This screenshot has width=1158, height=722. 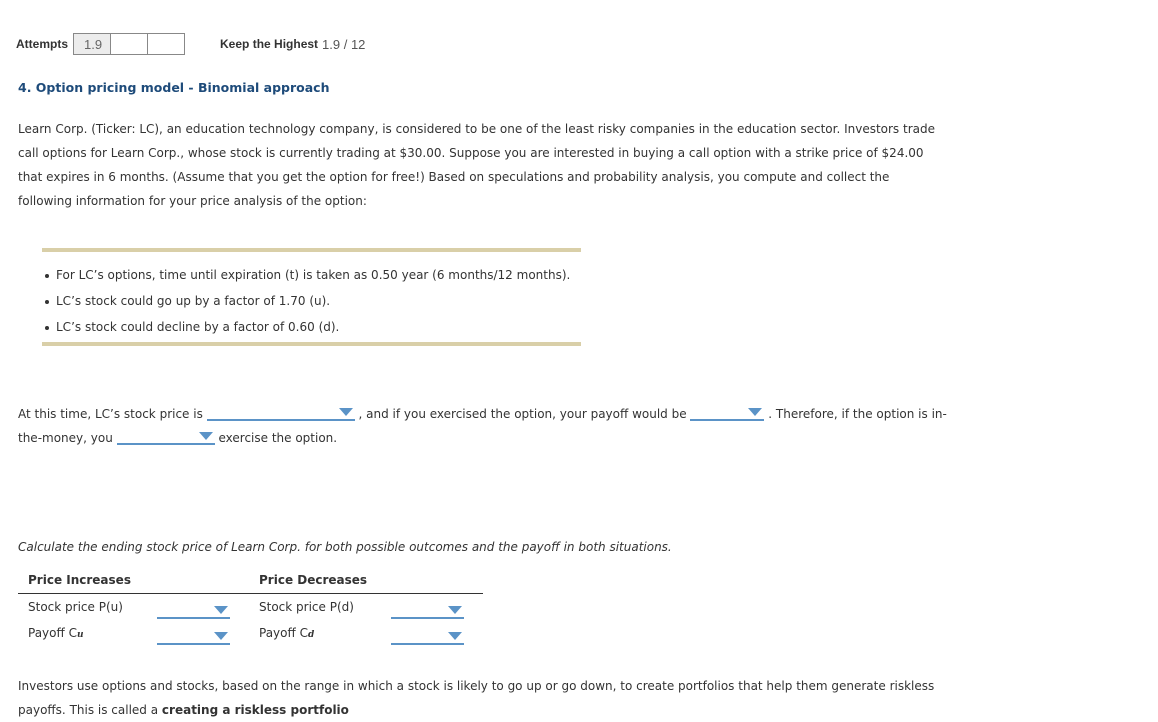 I want to click on score-value: 1.9 / 12, so click(x=344, y=44).